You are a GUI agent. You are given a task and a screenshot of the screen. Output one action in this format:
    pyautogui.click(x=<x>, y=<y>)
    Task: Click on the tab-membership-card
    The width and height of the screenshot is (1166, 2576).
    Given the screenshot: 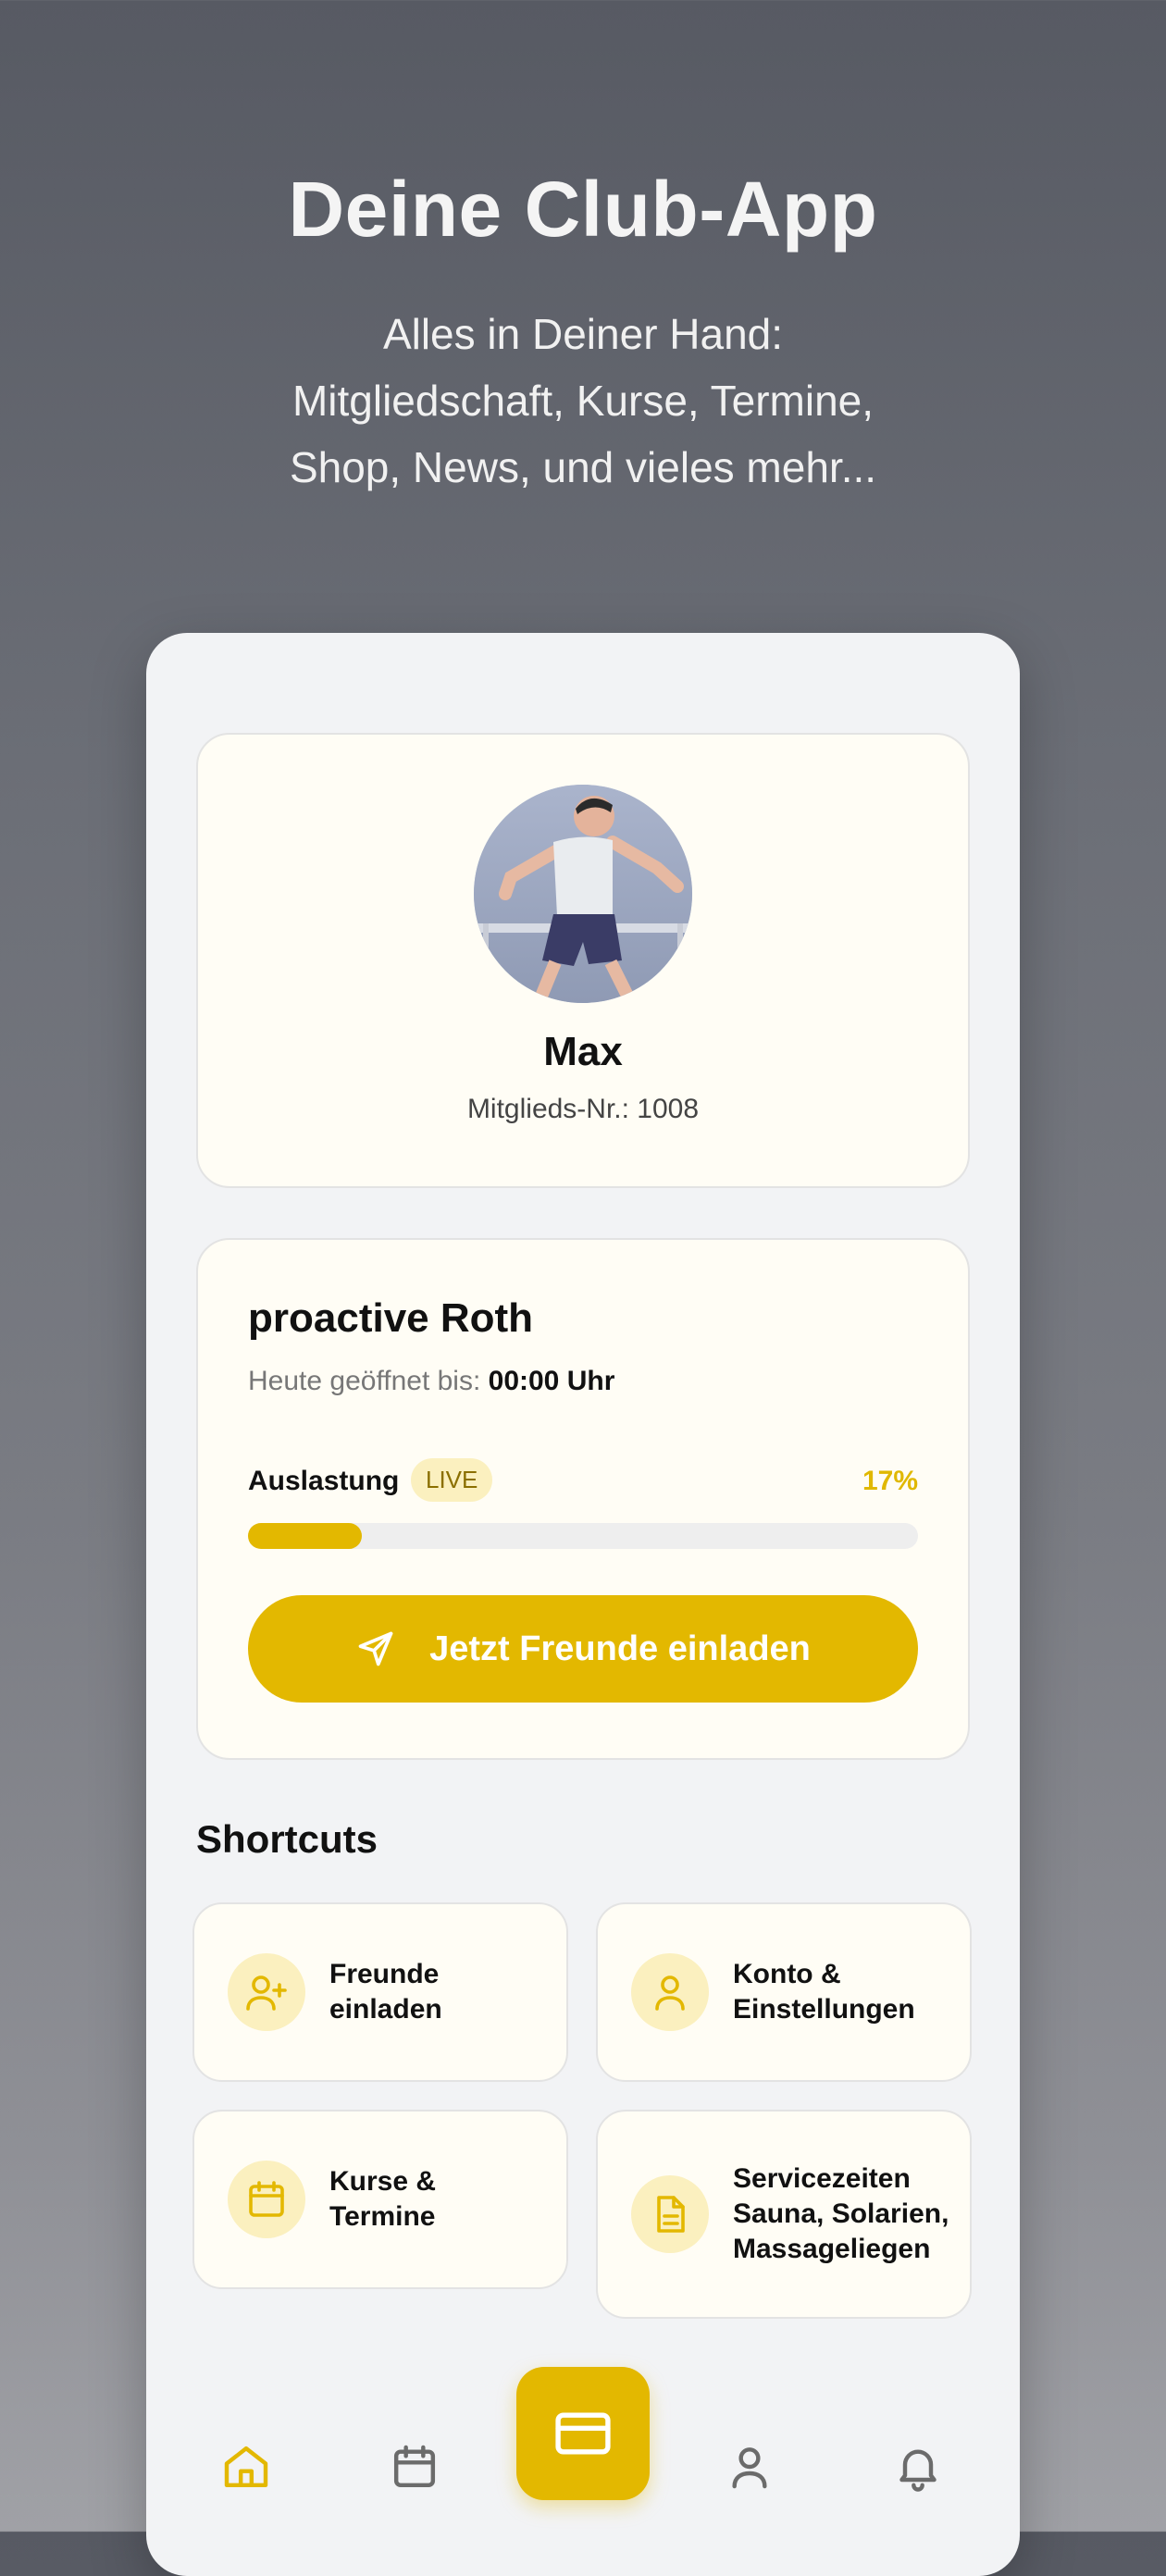 What is the action you would take?
    pyautogui.click(x=583, y=2434)
    